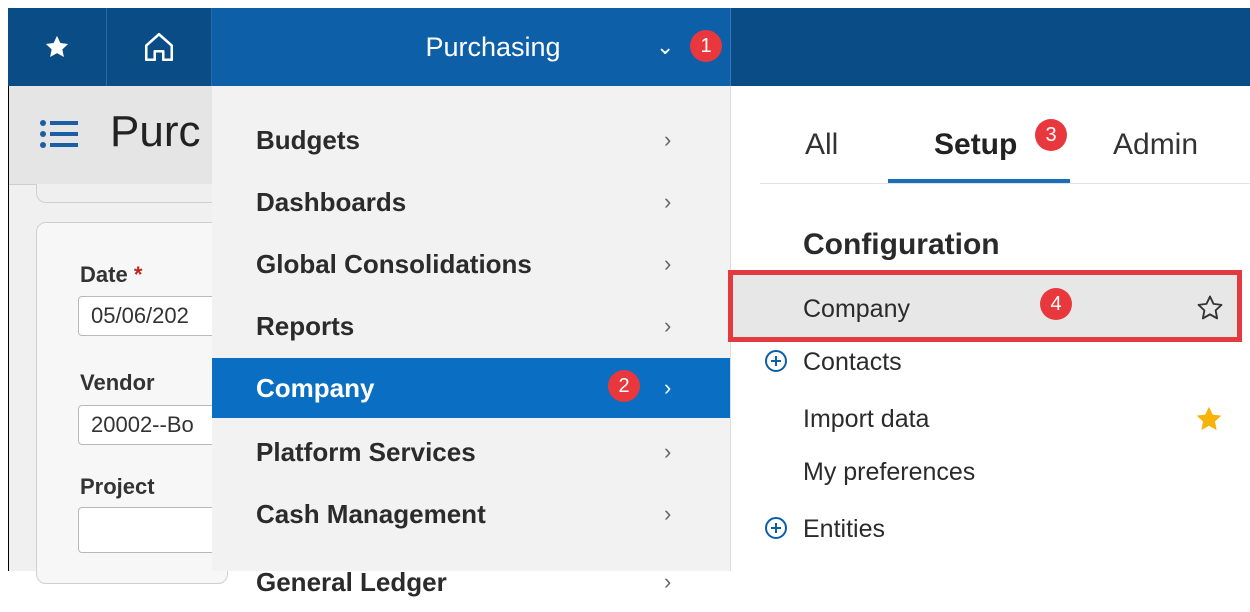 The height and width of the screenshot is (612, 1250). Describe the element at coordinates (117, 382) in the screenshot. I see `vendor-label: Vendor` at that location.